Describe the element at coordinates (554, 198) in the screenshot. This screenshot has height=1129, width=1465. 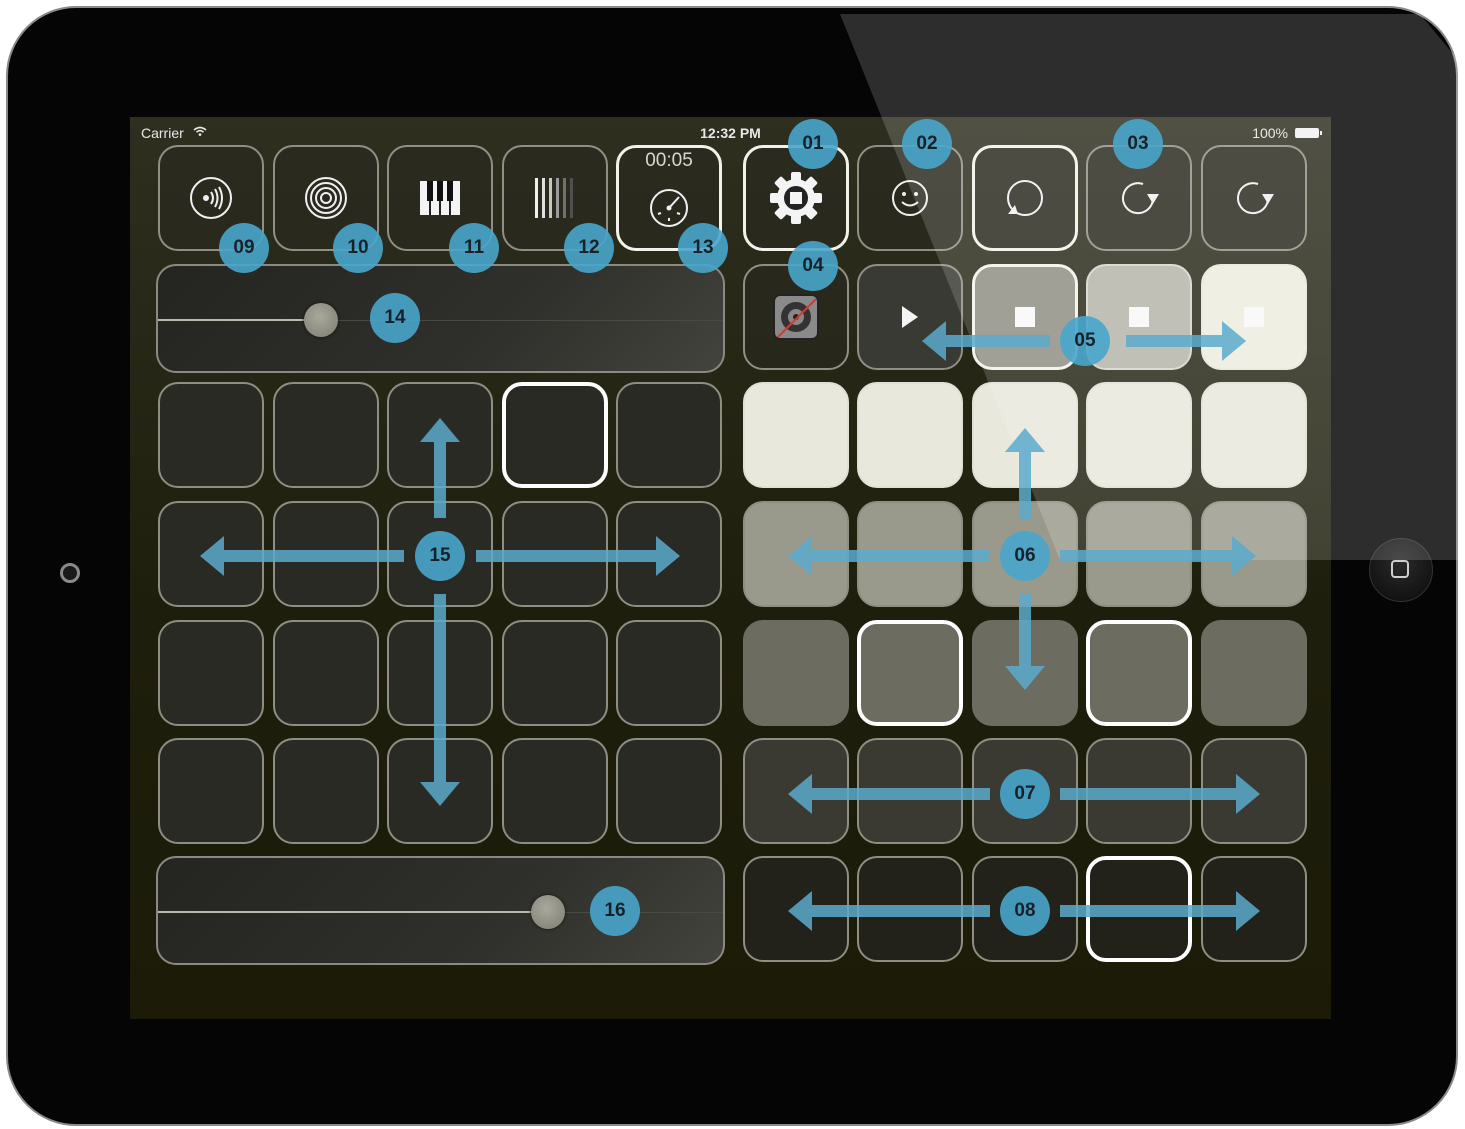
I see `bars-icon` at that location.